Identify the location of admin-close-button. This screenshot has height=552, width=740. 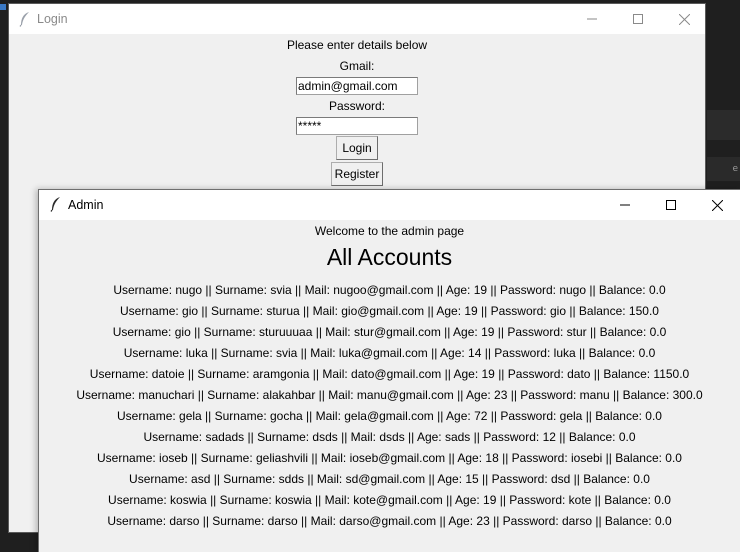
(717, 205).